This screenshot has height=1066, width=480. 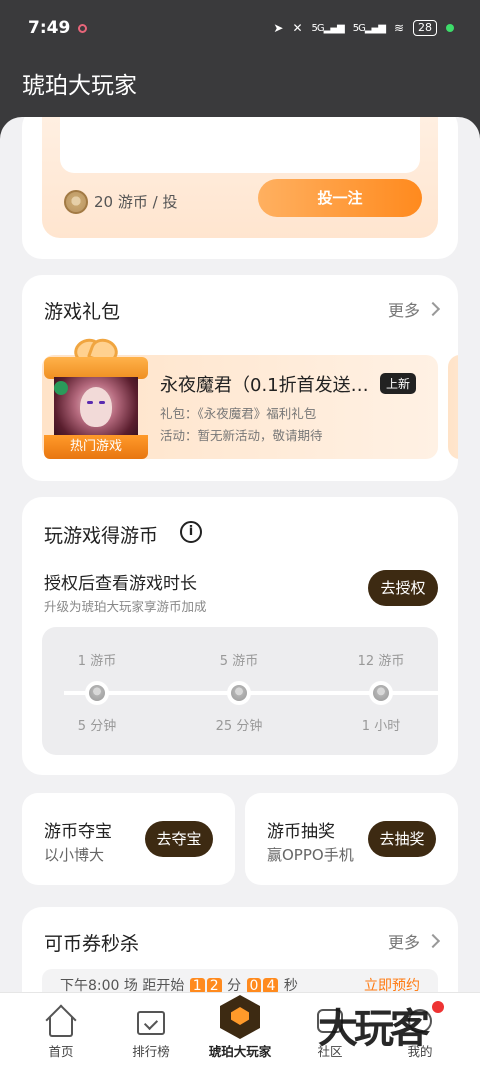 I want to click on signal-icon-1: 5G▂▄▆, so click(x=328, y=28).